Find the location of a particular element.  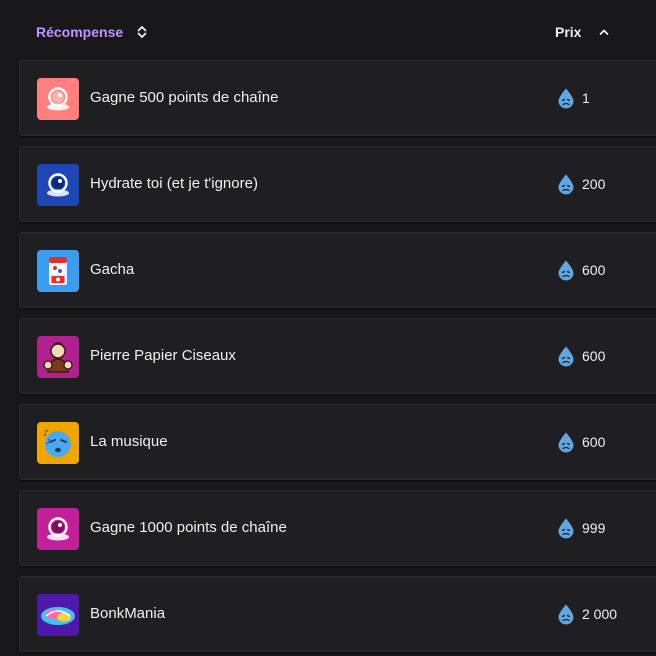

reward-title: Pierre Papier Ciseaux is located at coordinates (163, 355).